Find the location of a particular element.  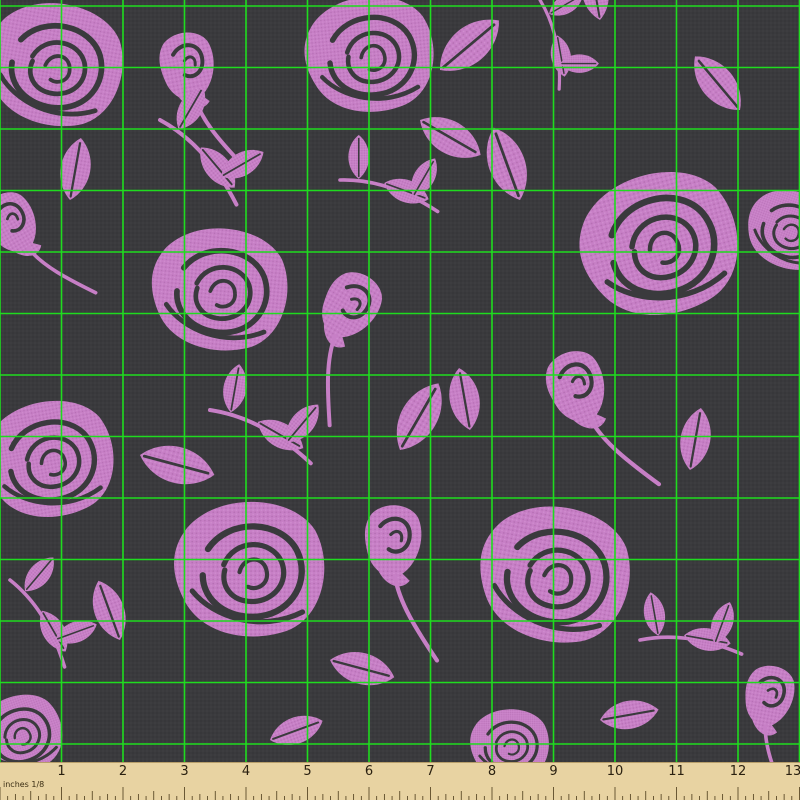

ruler-number: 5 is located at coordinates (307, 771).